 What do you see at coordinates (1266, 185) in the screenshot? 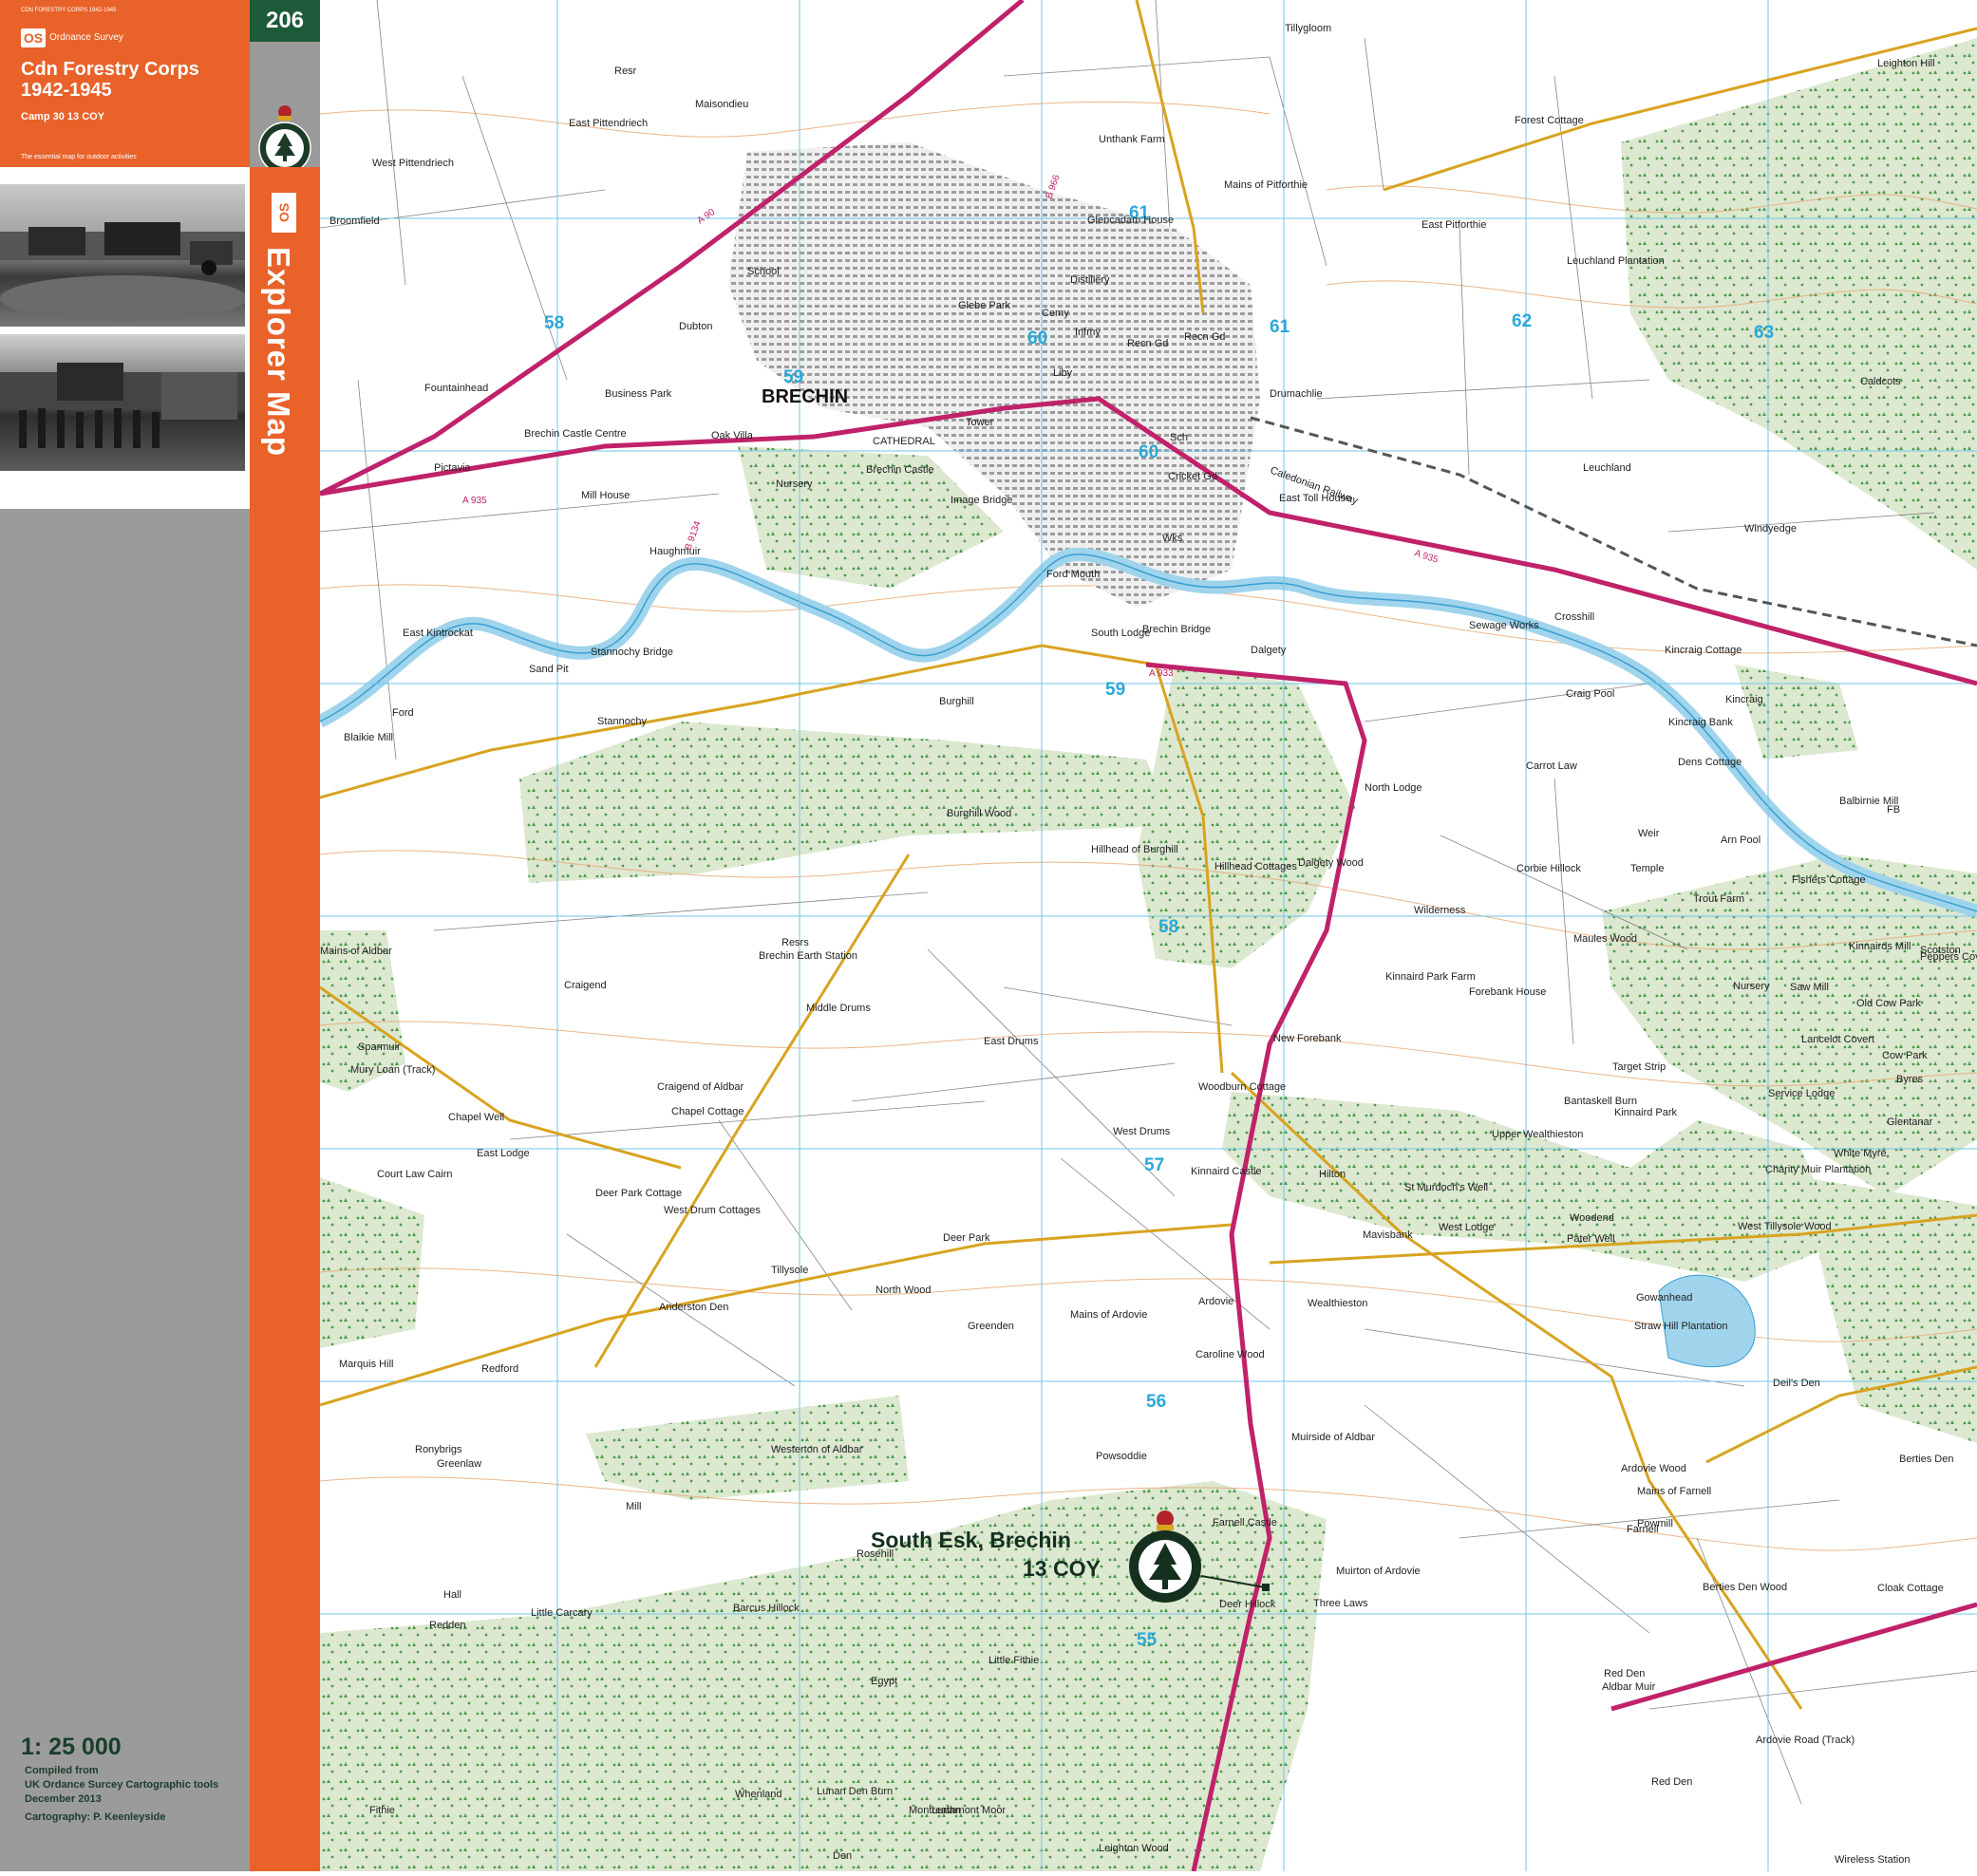
I see `place-label: Mains of Pitforthie` at bounding box center [1266, 185].